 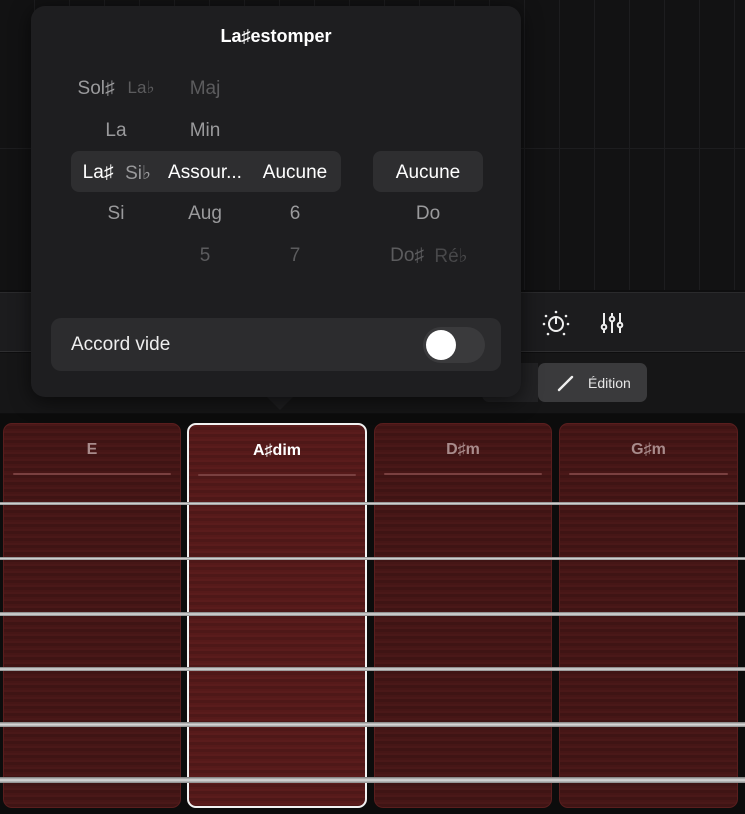 What do you see at coordinates (280, 403) in the screenshot?
I see `popover-arrow` at bounding box center [280, 403].